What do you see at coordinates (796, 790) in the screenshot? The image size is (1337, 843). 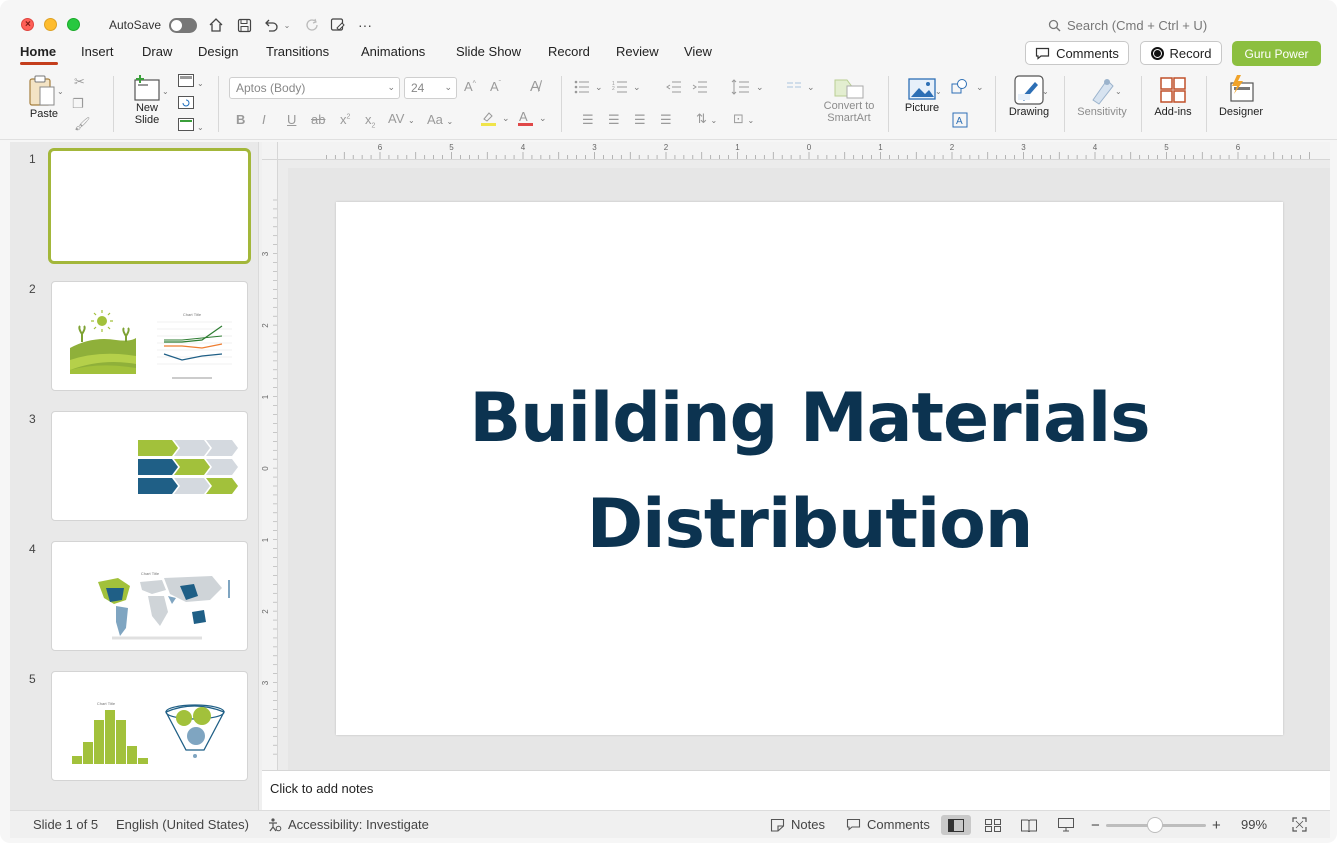 I see `notes-pane: Click to add notes` at bounding box center [796, 790].